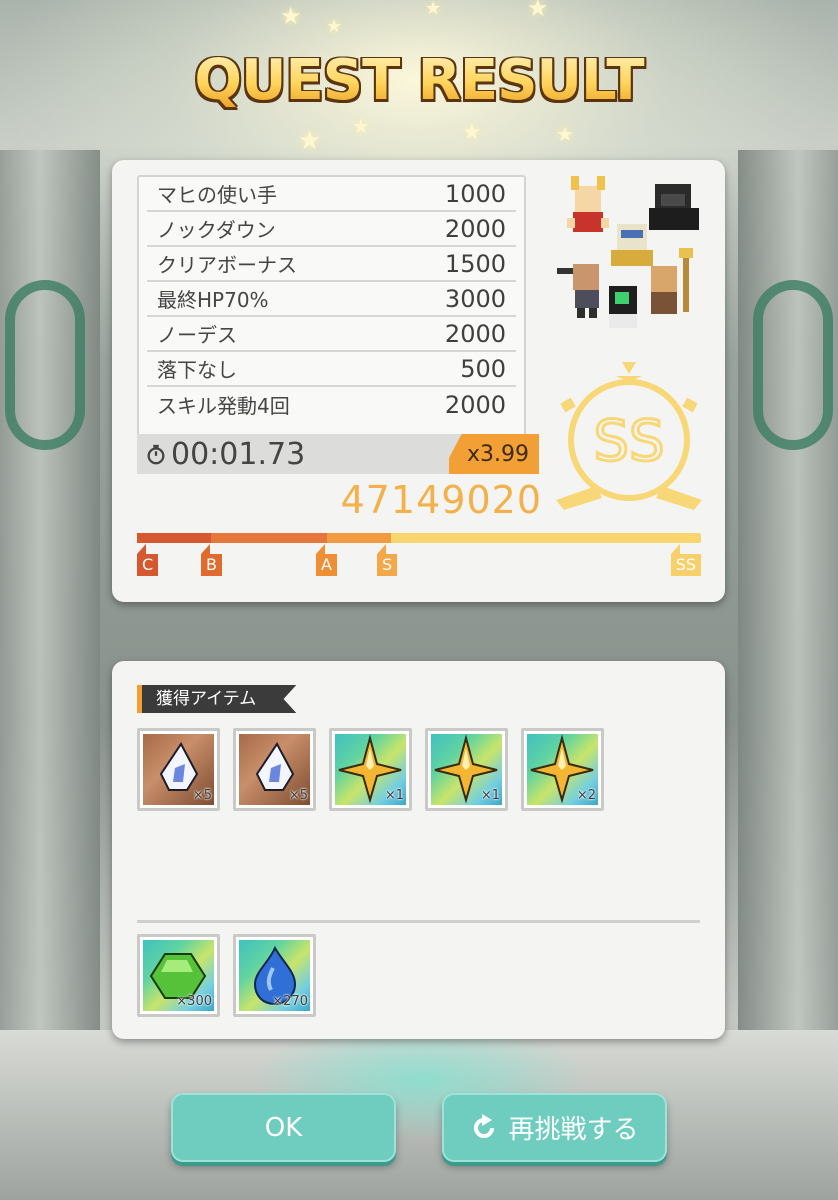 This screenshot has height=1200, width=838. Describe the element at coordinates (197, 370) in the screenshot. I see `score-label: 落下なし` at that location.